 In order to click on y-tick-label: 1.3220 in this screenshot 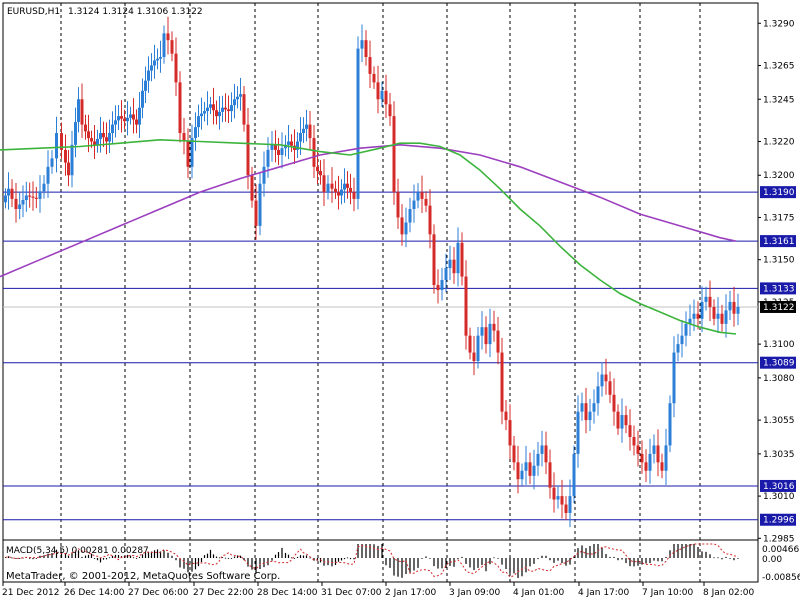, I will do `click(779, 142)`.